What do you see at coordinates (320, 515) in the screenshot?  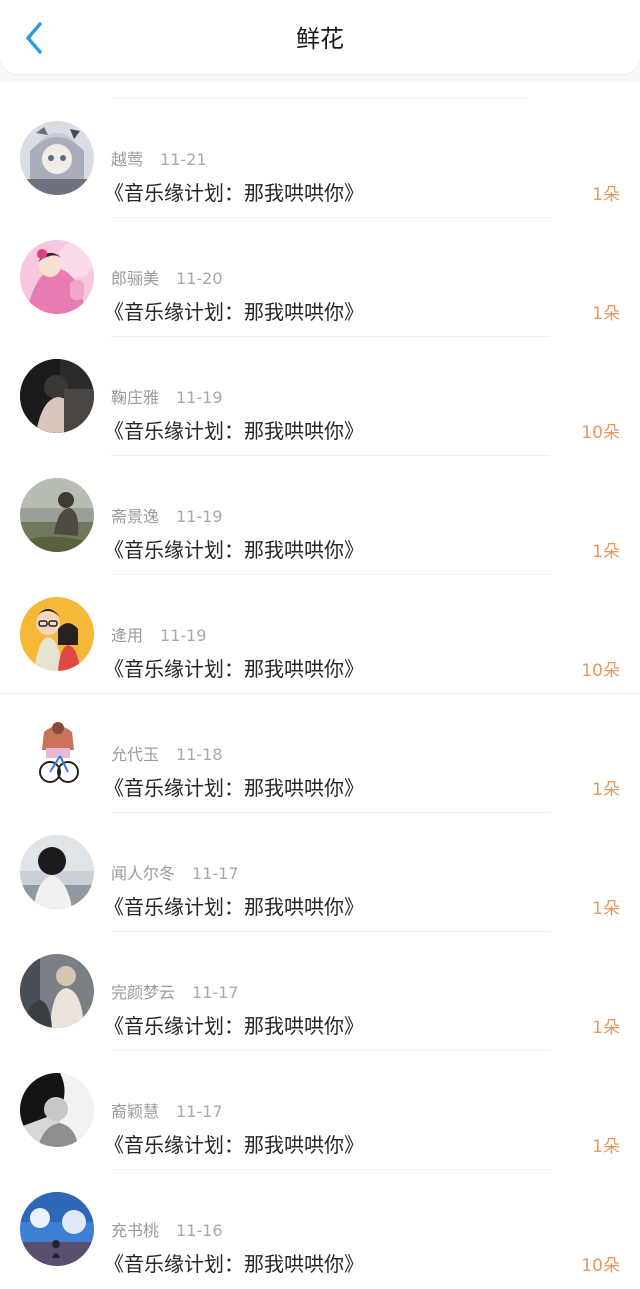 I see `list-item: 斋景逸 11-19 《音乐缘计划：那我哄哄你》 1朵` at bounding box center [320, 515].